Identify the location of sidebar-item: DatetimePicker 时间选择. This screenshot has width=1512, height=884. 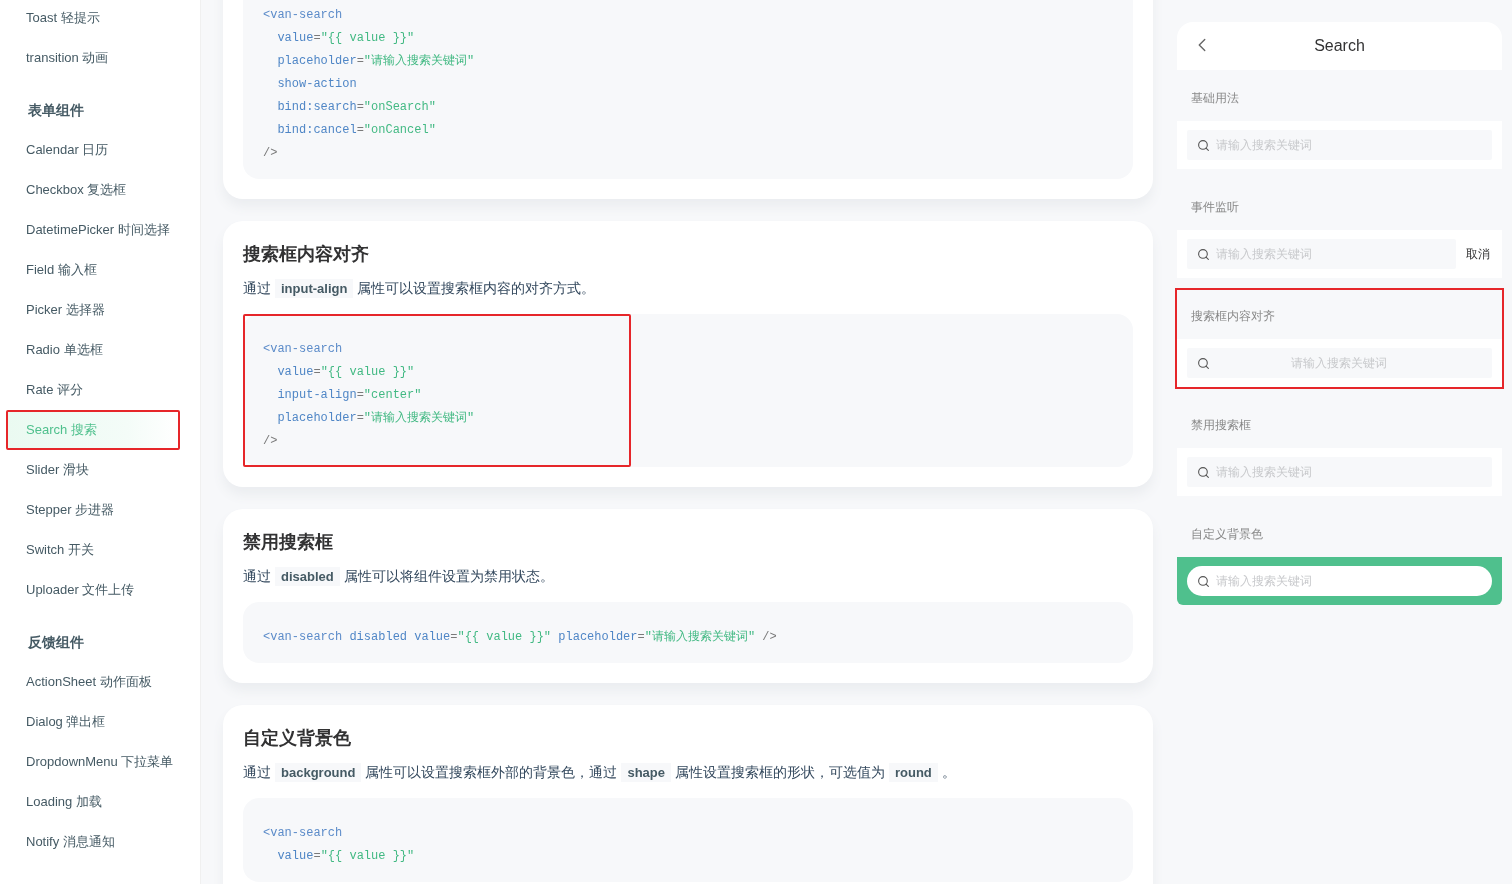
(93, 230).